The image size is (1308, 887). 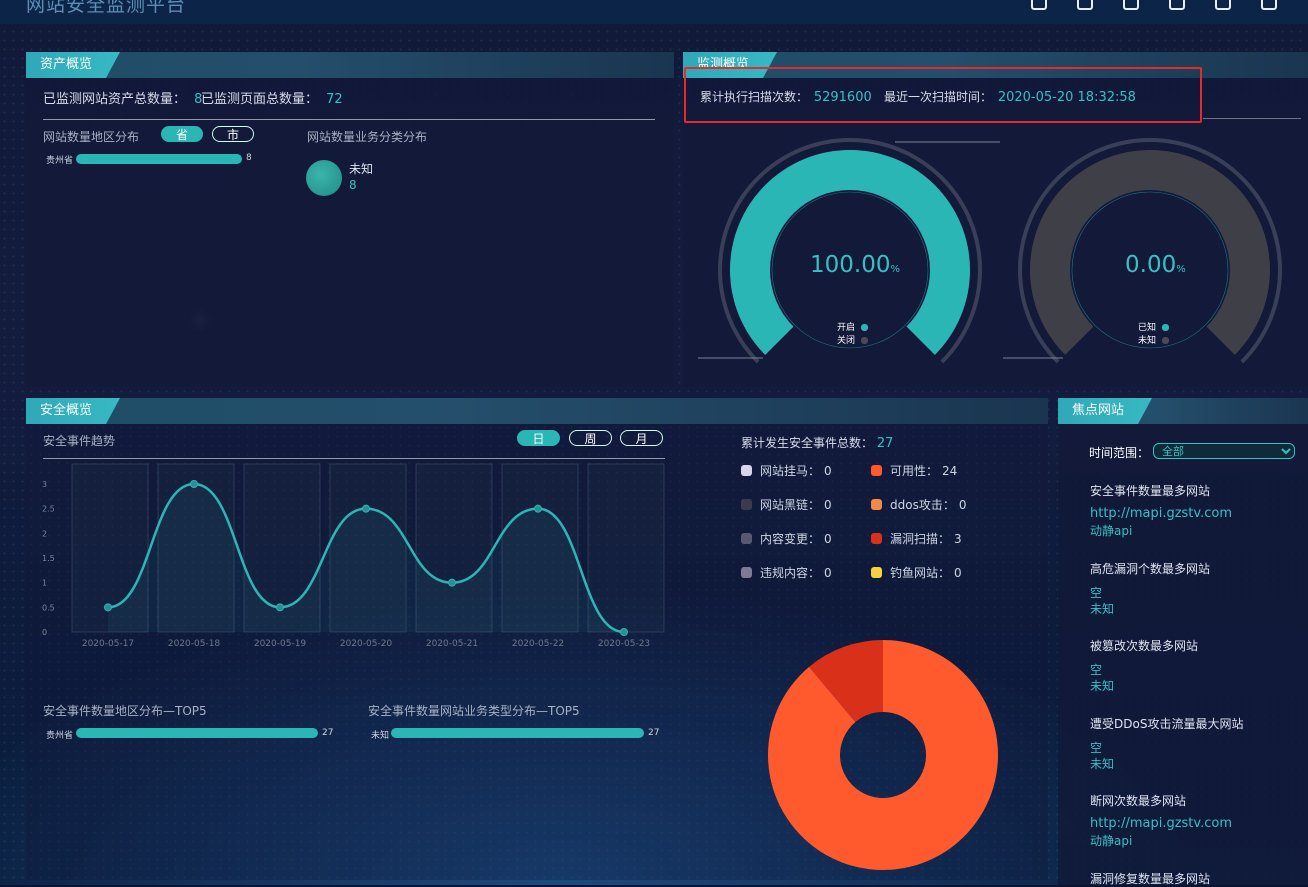 I want to click on site-total-stat: 已监测网站资产总数量： 8, so click(x=122, y=97).